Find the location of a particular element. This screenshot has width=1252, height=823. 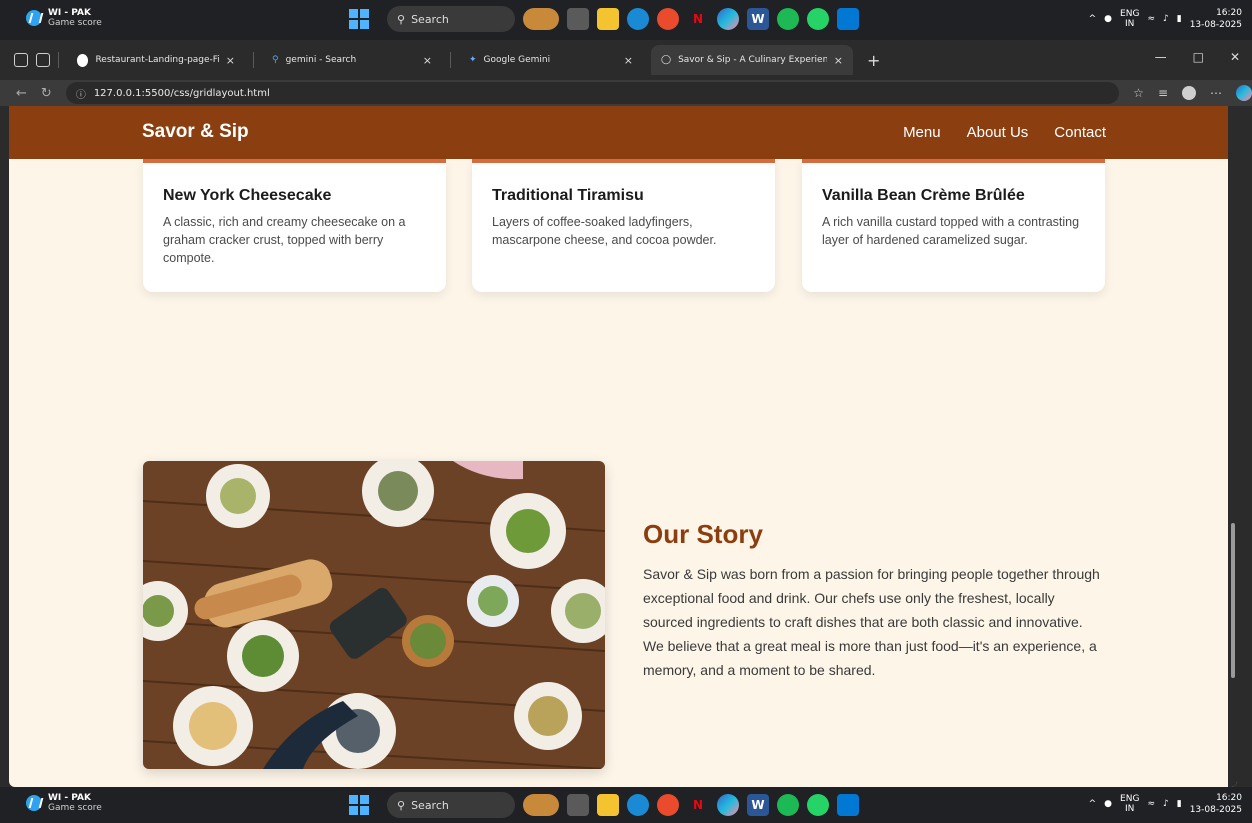

more-options-icon: ⋯ is located at coordinates (1216, 93).